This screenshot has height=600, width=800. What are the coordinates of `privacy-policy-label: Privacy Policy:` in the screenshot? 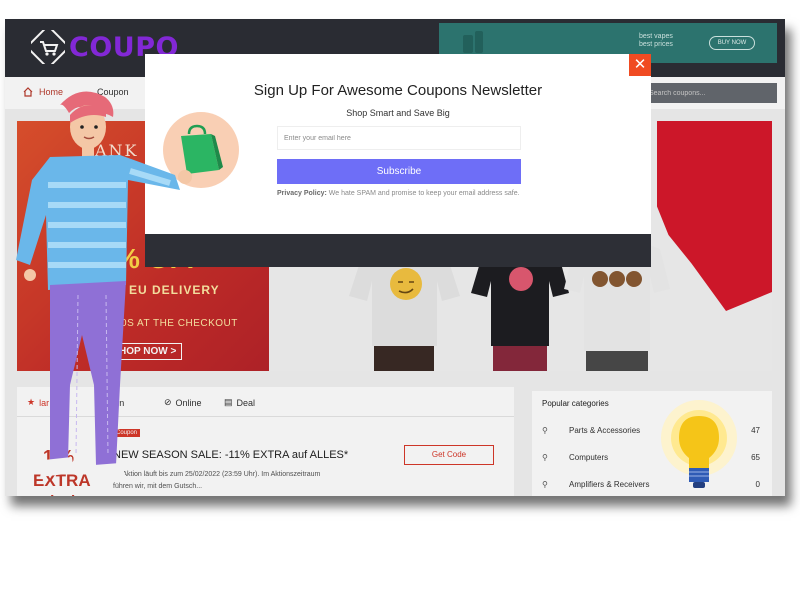 It's located at (302, 193).